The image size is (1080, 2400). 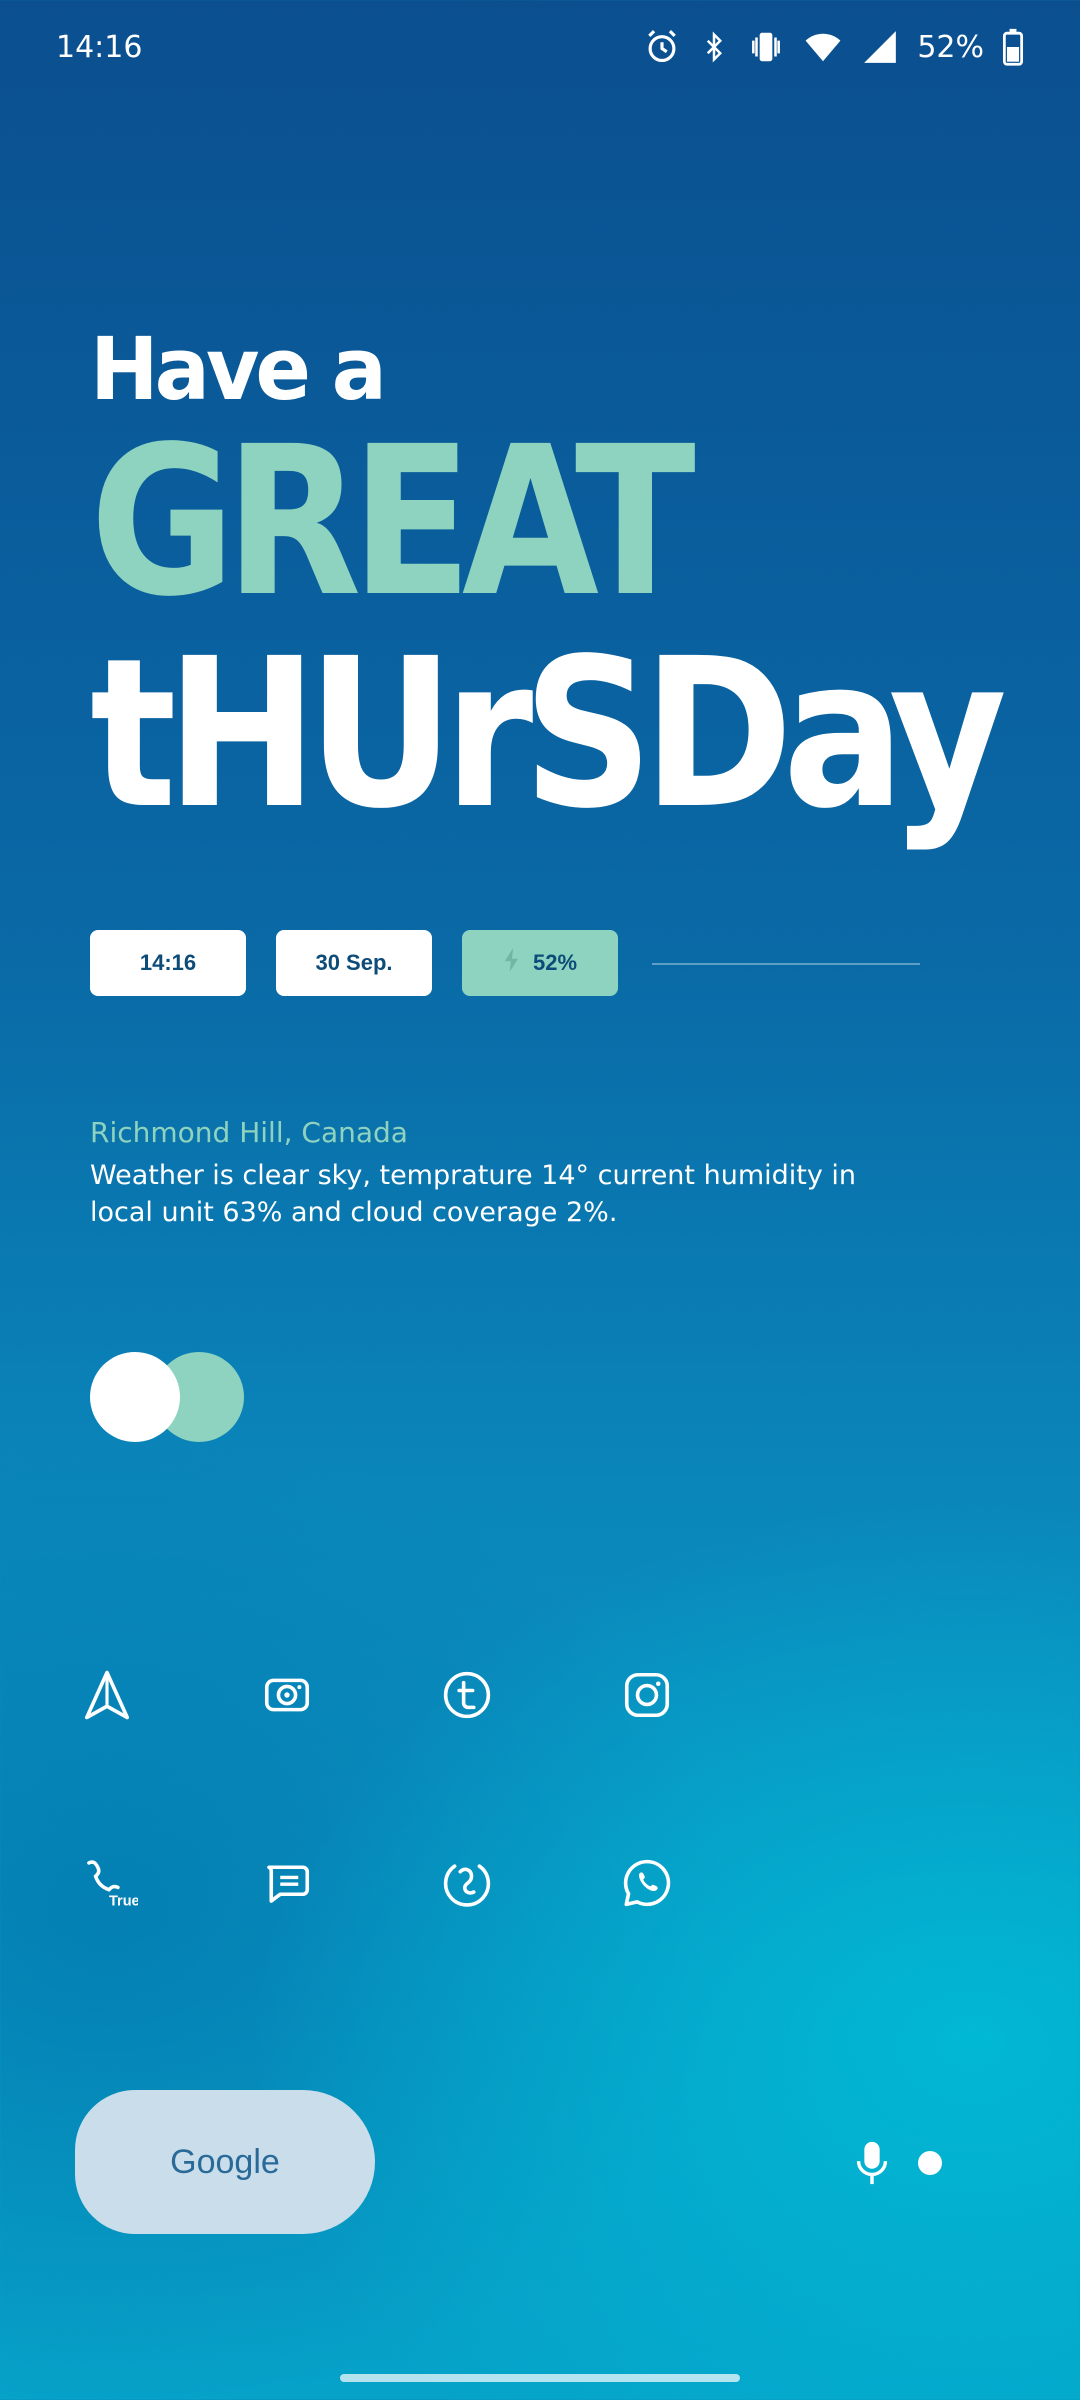 I want to click on google-search-label: Google, so click(x=225, y=2161).